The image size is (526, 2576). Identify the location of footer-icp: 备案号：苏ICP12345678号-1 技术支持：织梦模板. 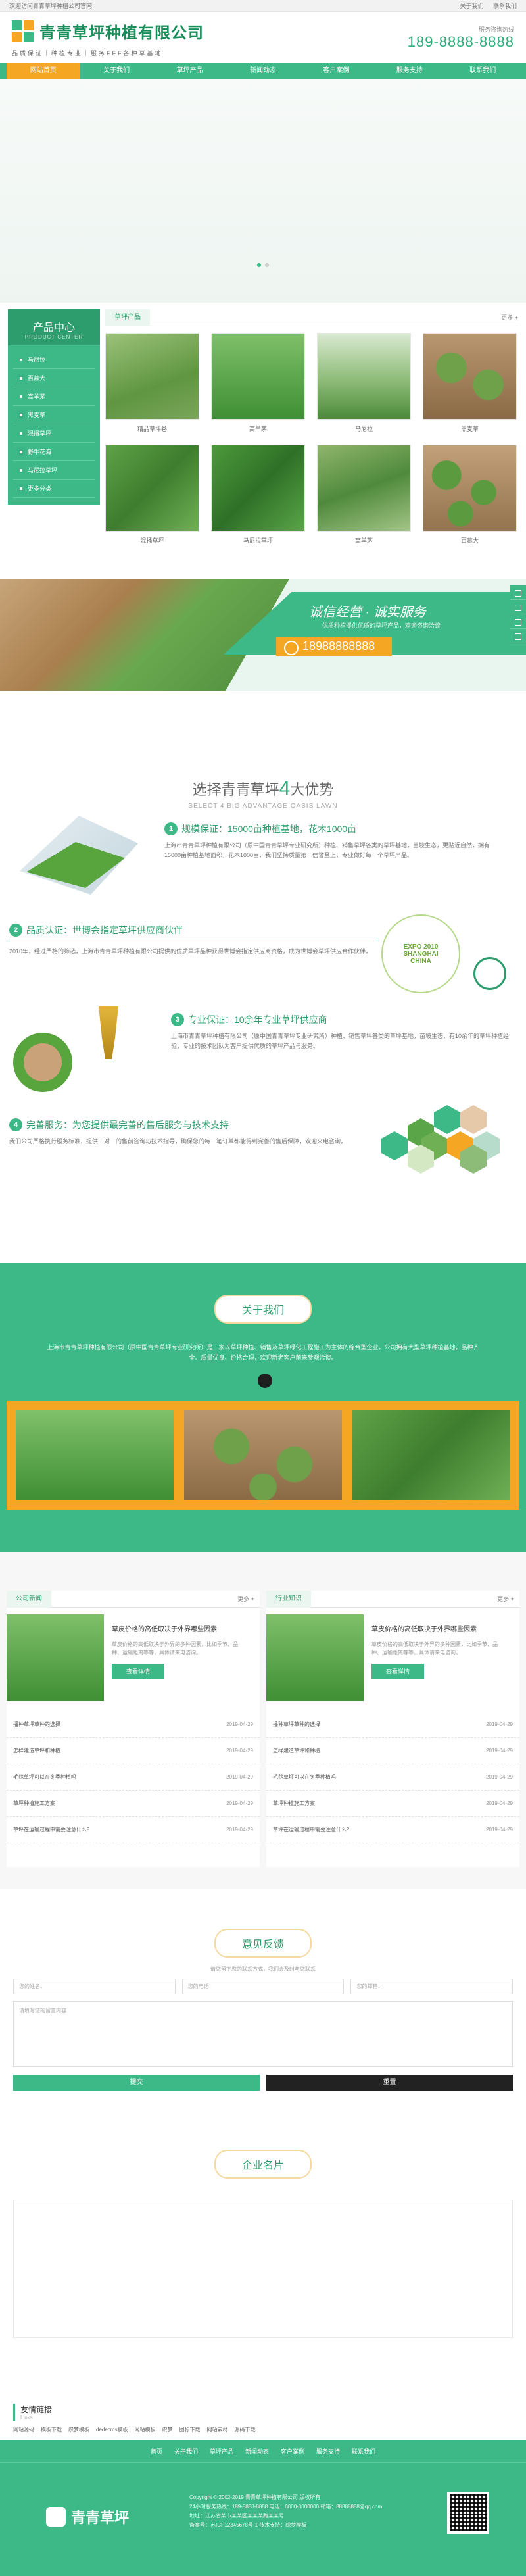
(248, 2525).